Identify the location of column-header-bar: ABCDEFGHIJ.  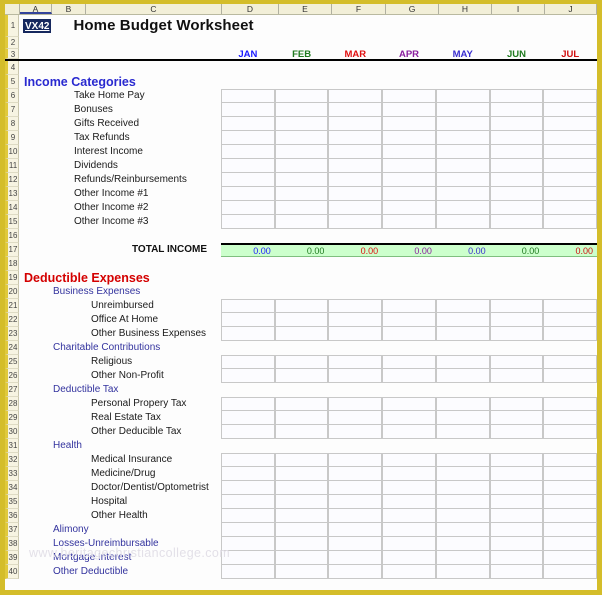
(301, 9).